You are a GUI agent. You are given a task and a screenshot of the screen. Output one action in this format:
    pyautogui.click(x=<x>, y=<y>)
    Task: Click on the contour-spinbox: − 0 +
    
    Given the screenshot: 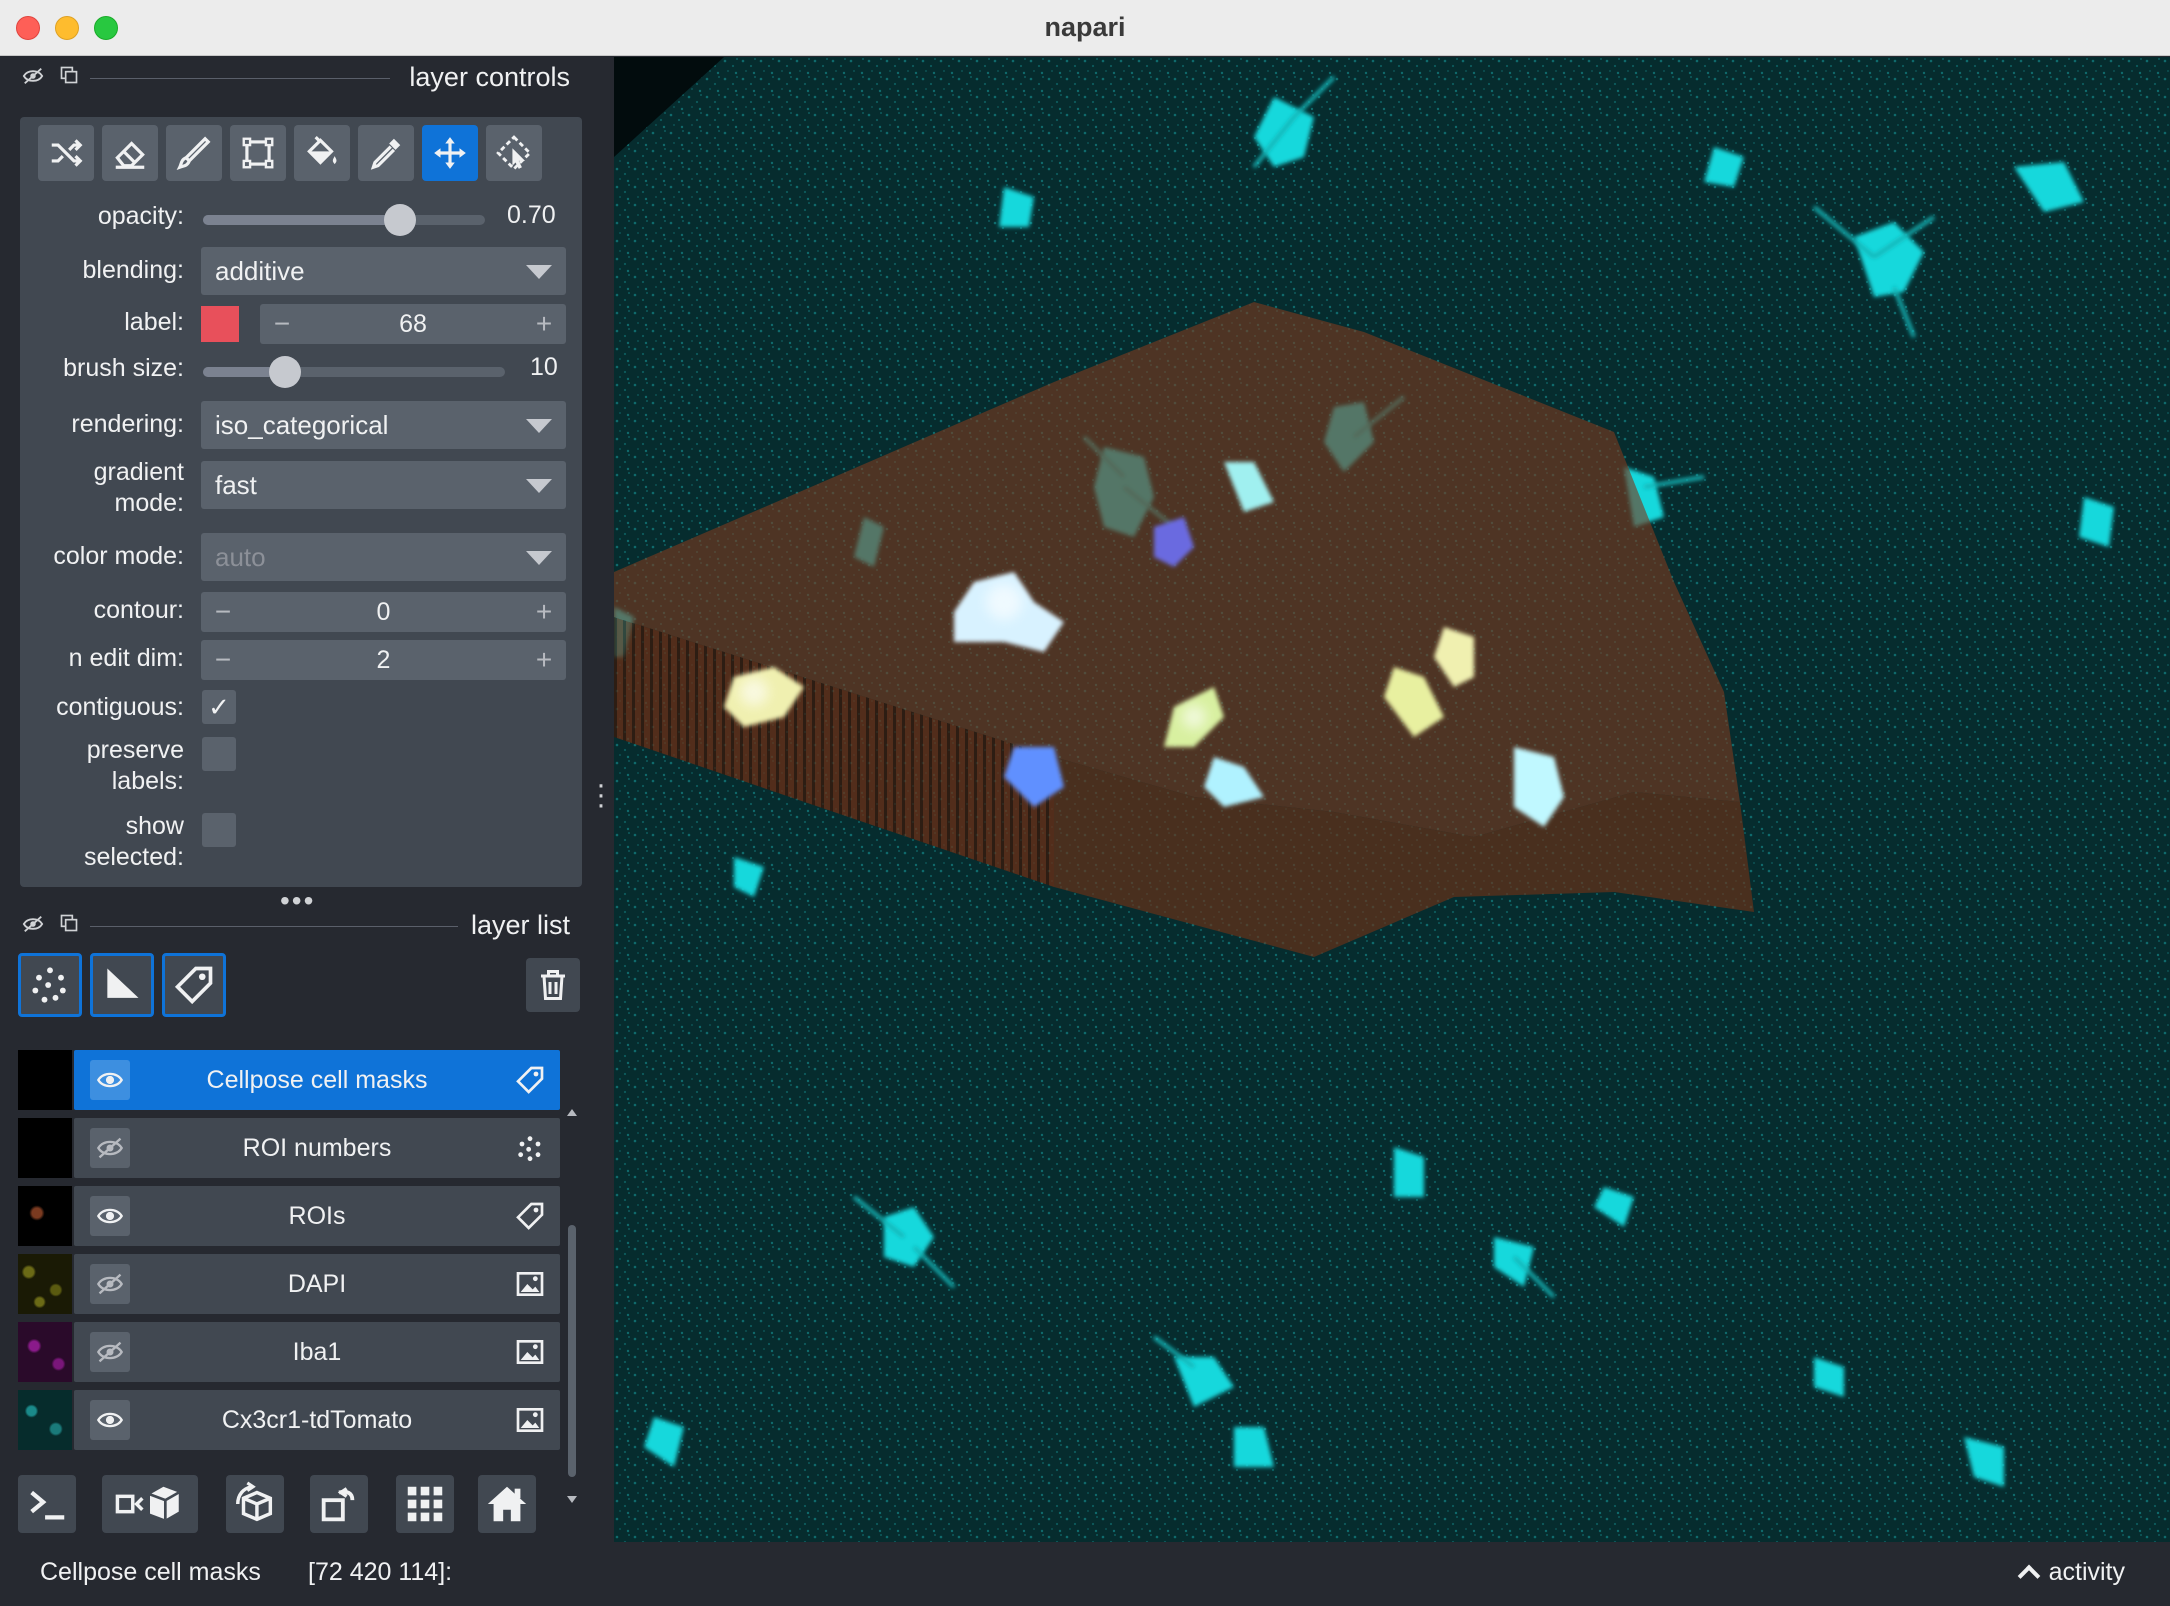 What is the action you would take?
    pyautogui.click(x=383, y=612)
    